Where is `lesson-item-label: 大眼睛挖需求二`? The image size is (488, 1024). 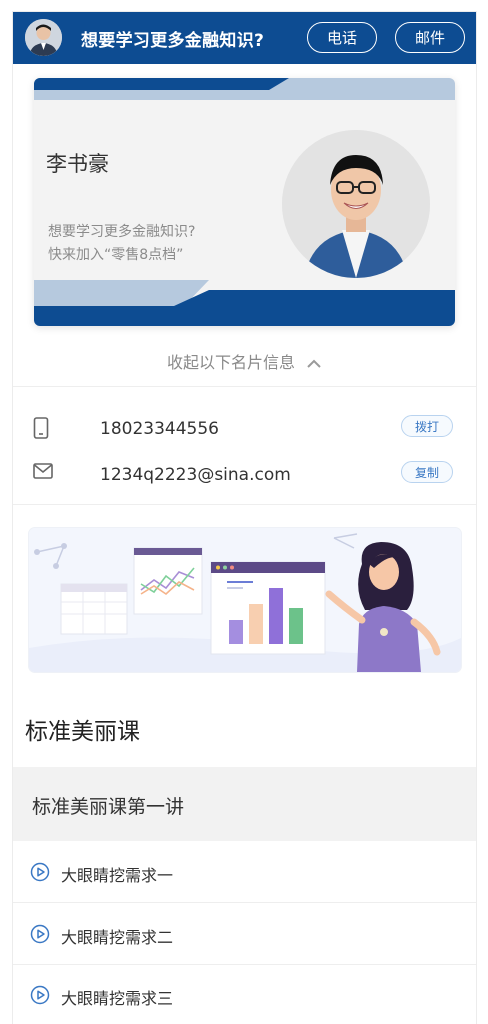
lesson-item-label: 大眼睛挖需求二 is located at coordinates (117, 937).